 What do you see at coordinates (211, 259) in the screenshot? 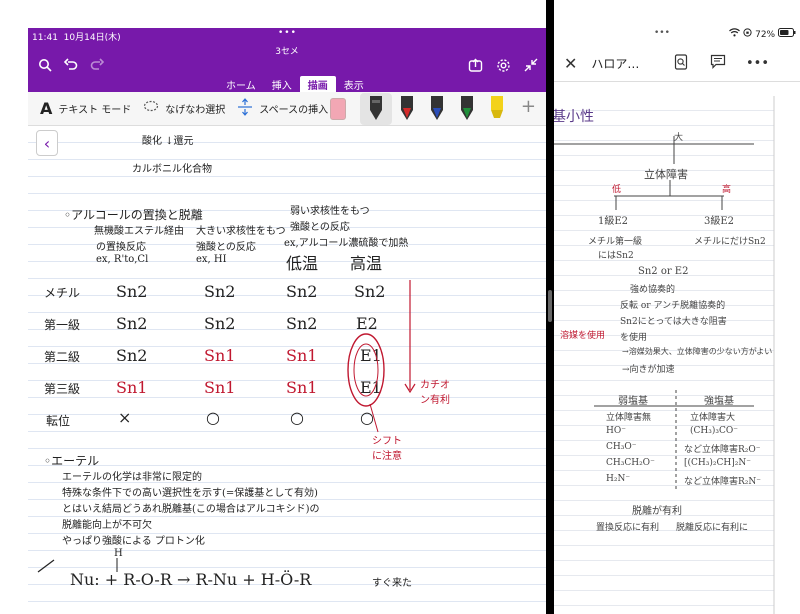
I see `note-col2c: ex, HI` at bounding box center [211, 259].